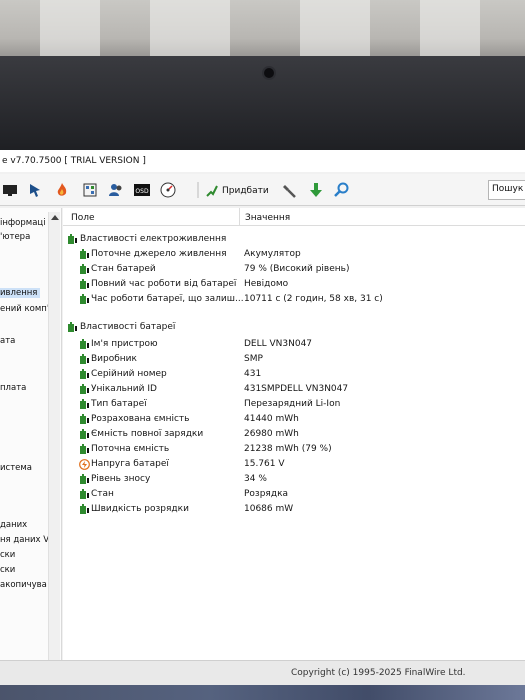 The width and height of the screenshot is (525, 700). What do you see at coordinates (316, 190) in the screenshot?
I see `download-icon` at bounding box center [316, 190].